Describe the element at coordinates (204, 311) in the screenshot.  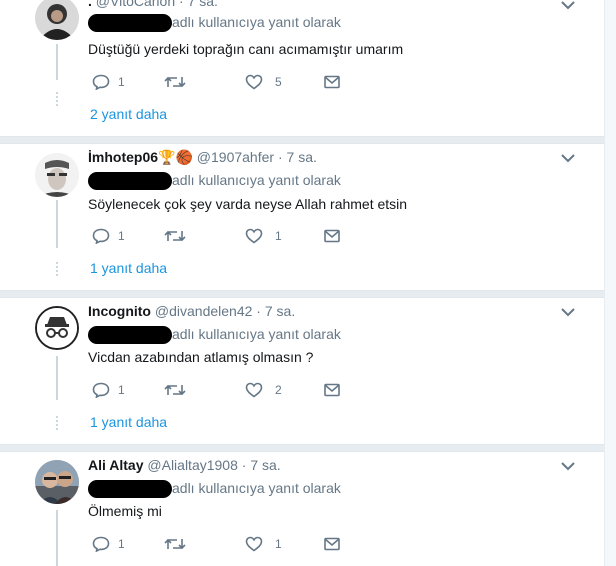
I see `username: @divandelen42` at that location.